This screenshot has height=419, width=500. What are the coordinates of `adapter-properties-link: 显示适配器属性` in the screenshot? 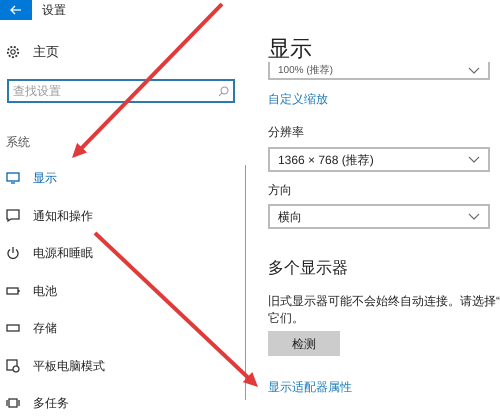 It's located at (310, 387).